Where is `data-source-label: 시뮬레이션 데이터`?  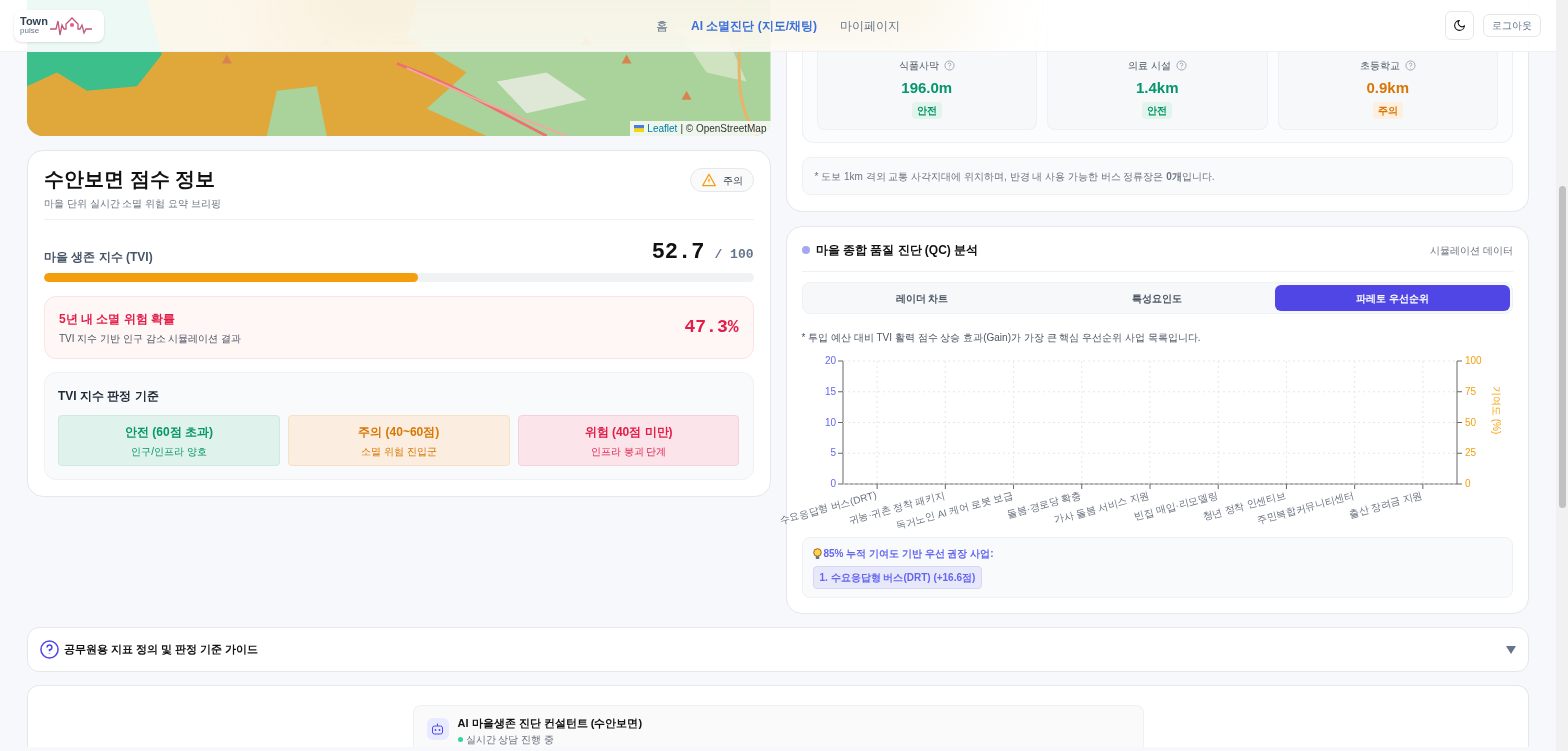
data-source-label: 시뮬레이션 데이터 is located at coordinates (1471, 250).